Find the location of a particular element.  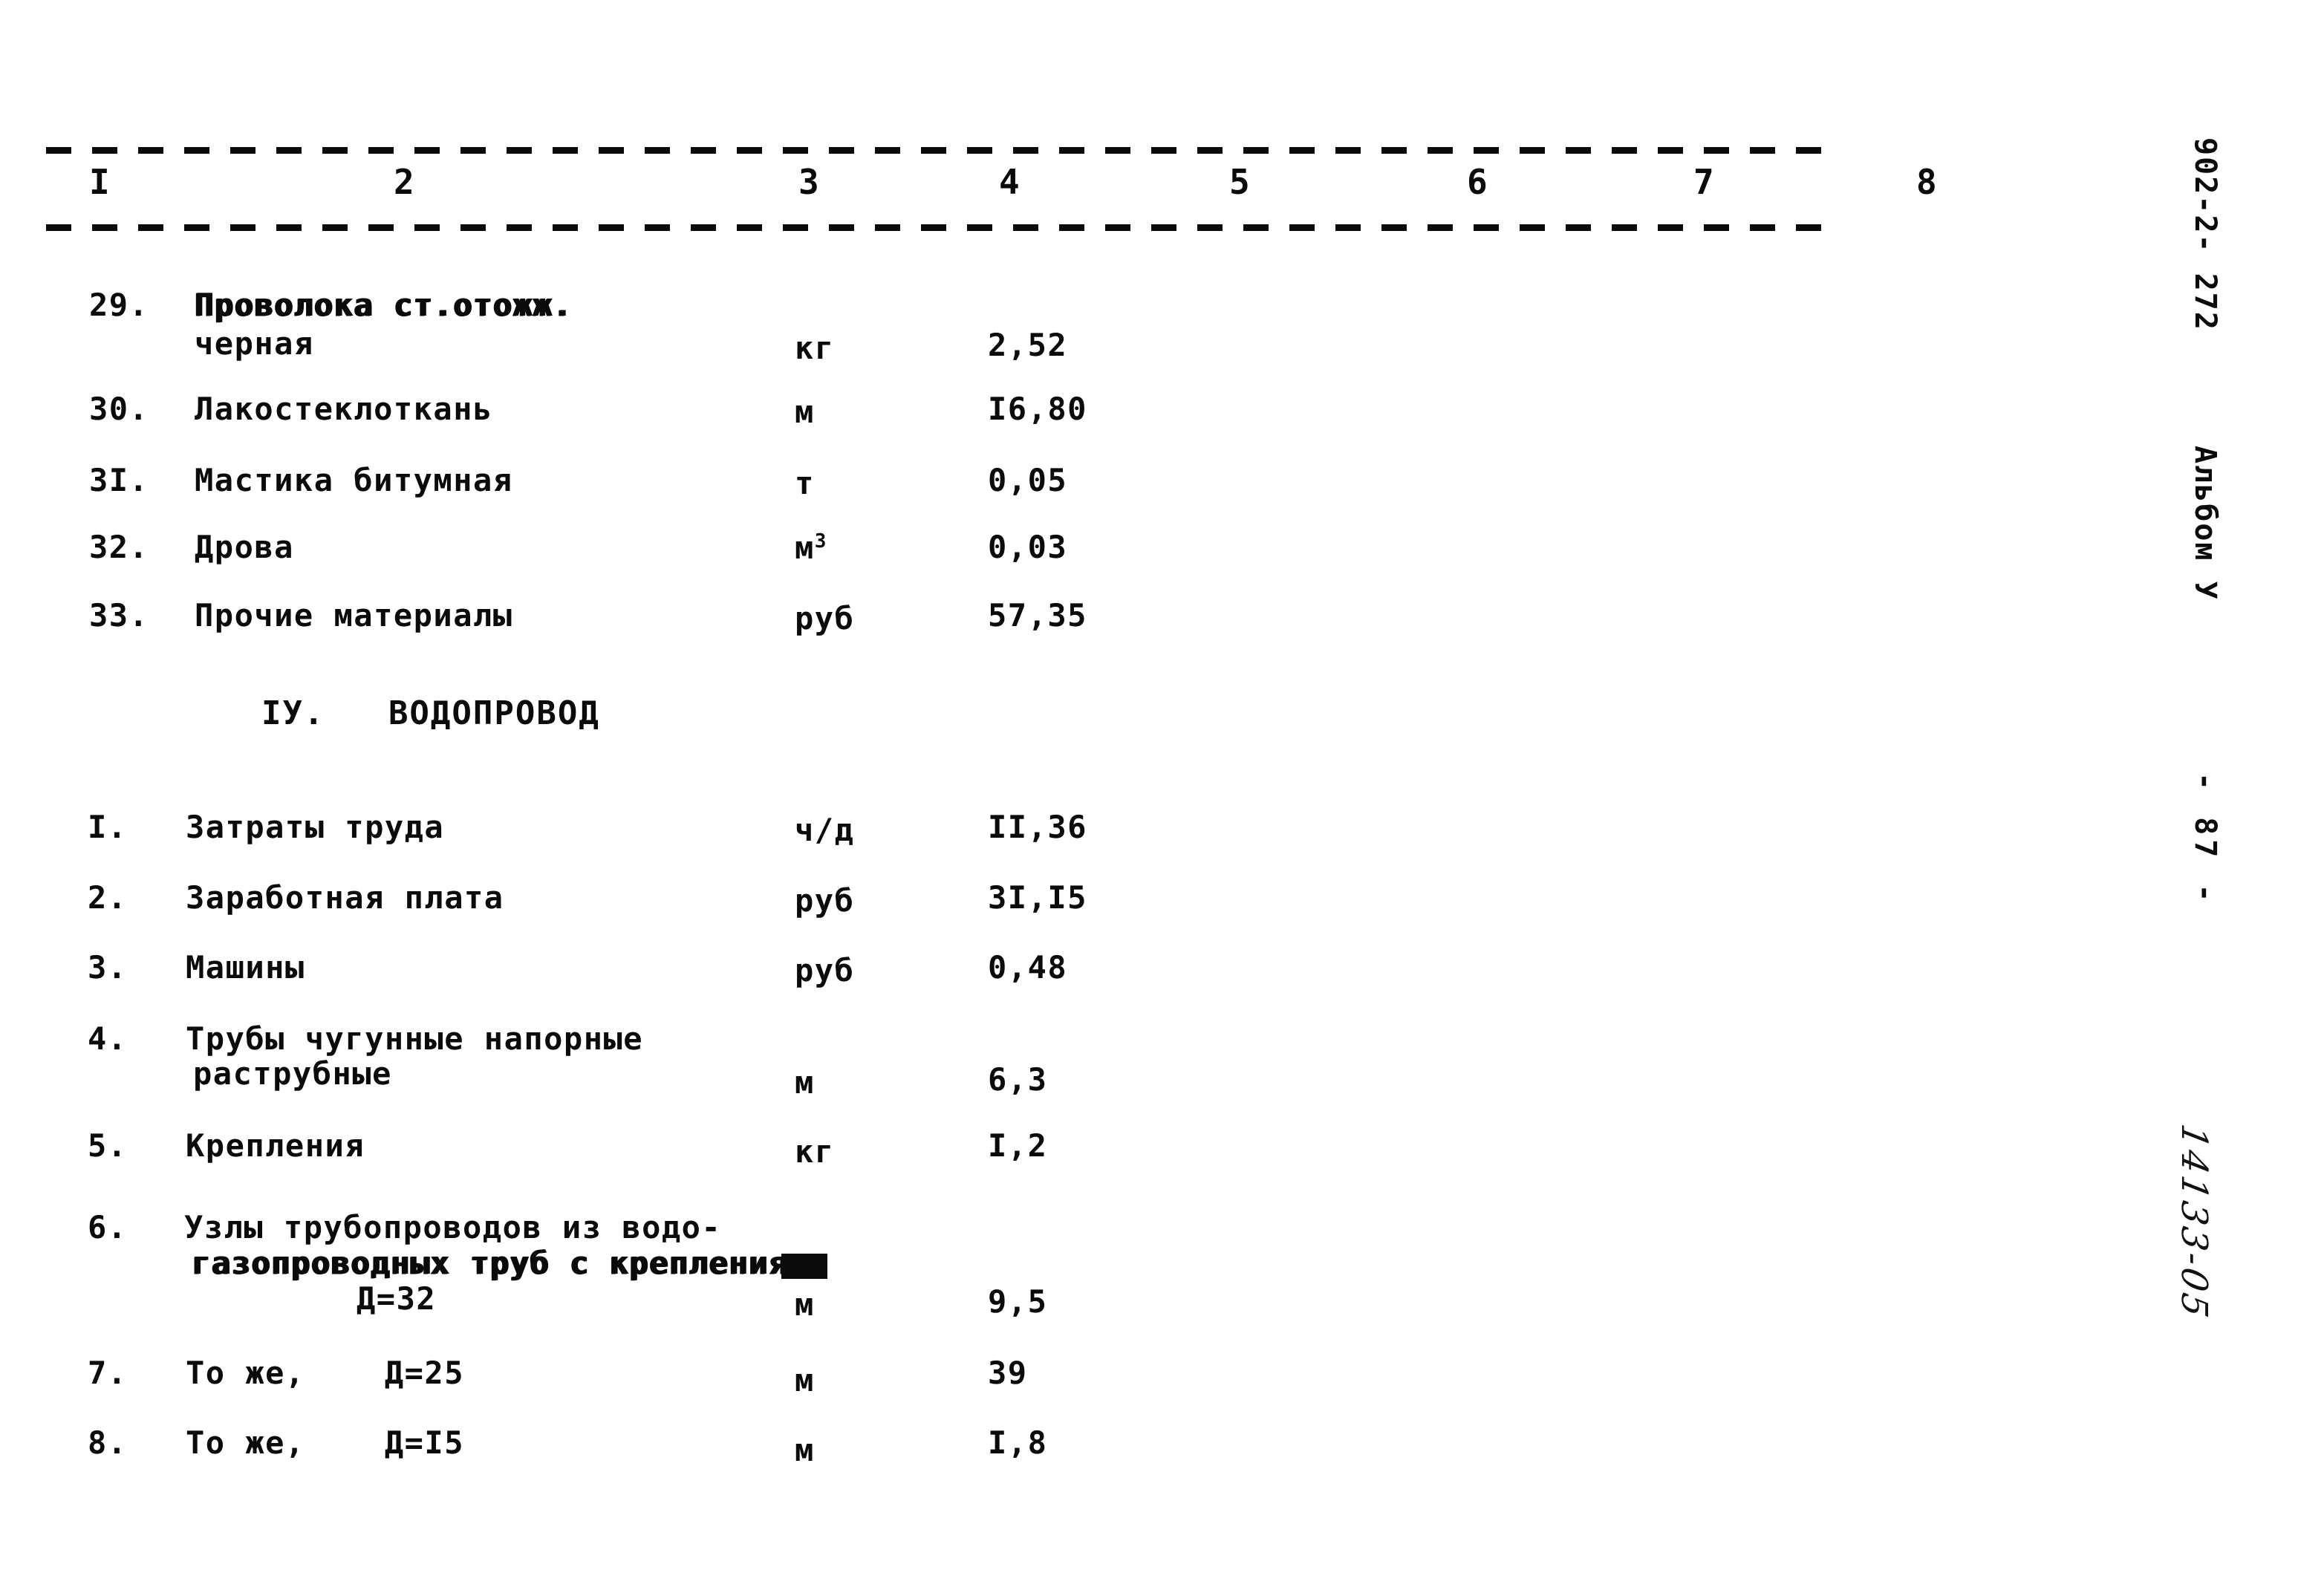

row-quantity: II,36 is located at coordinates (1038, 827).